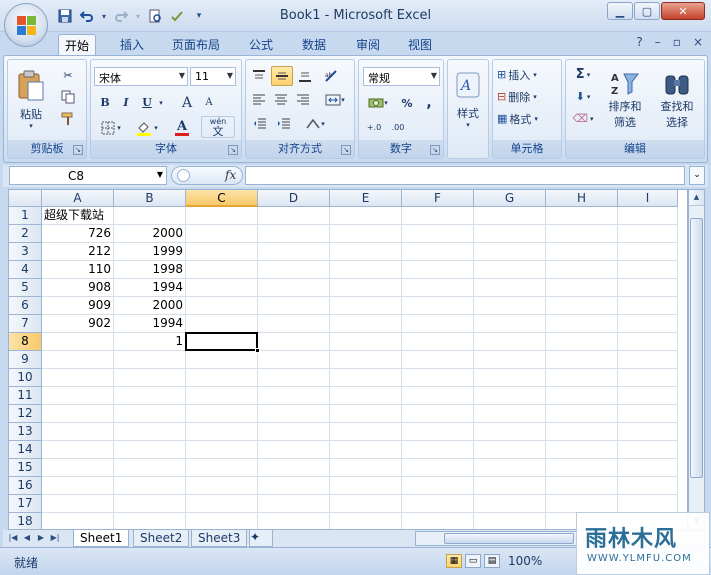  Describe the element at coordinates (648, 216) in the screenshot. I see `cell-i1` at that location.